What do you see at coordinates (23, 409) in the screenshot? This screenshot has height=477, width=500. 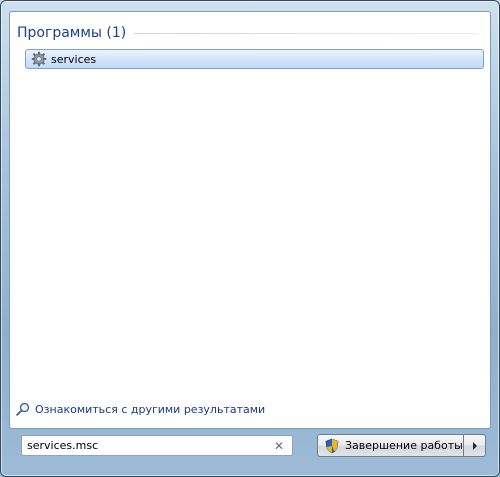 I see `magnifier-icon` at bounding box center [23, 409].